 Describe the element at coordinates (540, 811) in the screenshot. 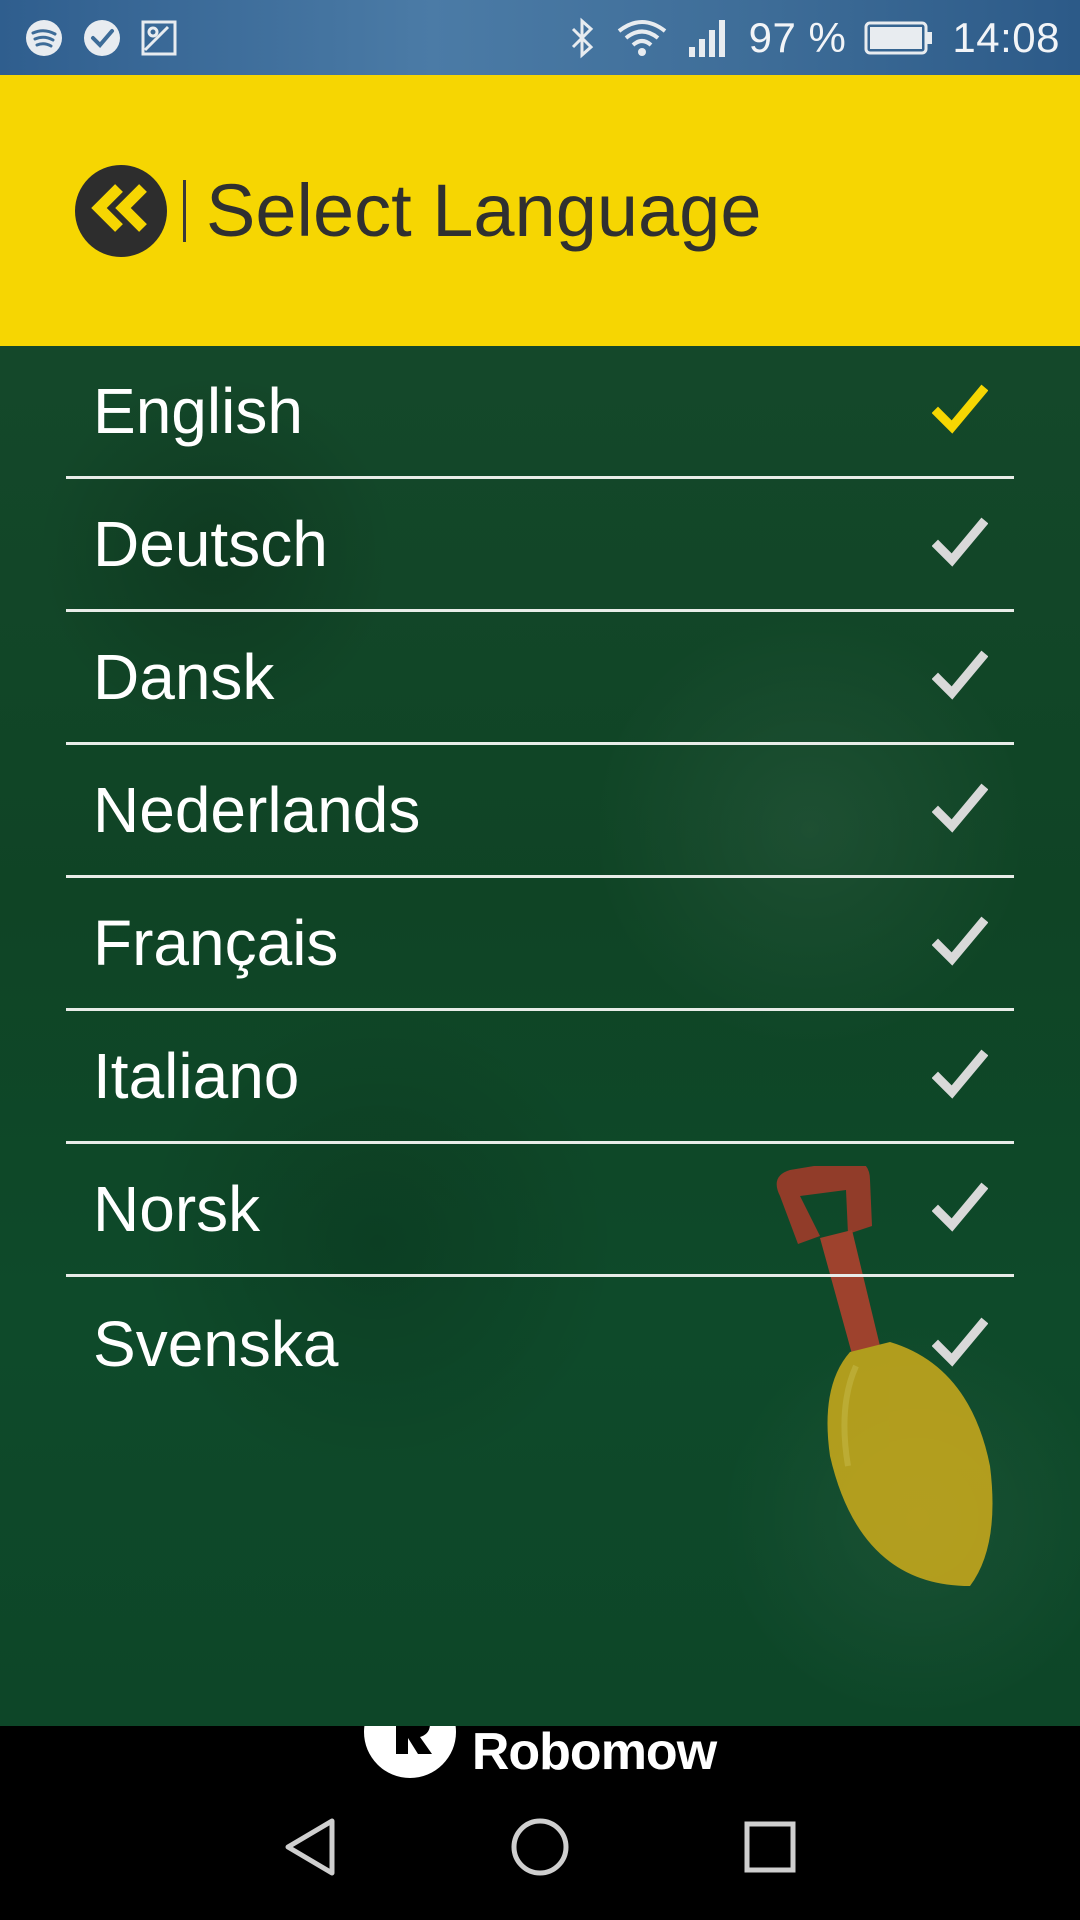

I see `language-item-nederlands: Nederlands` at that location.